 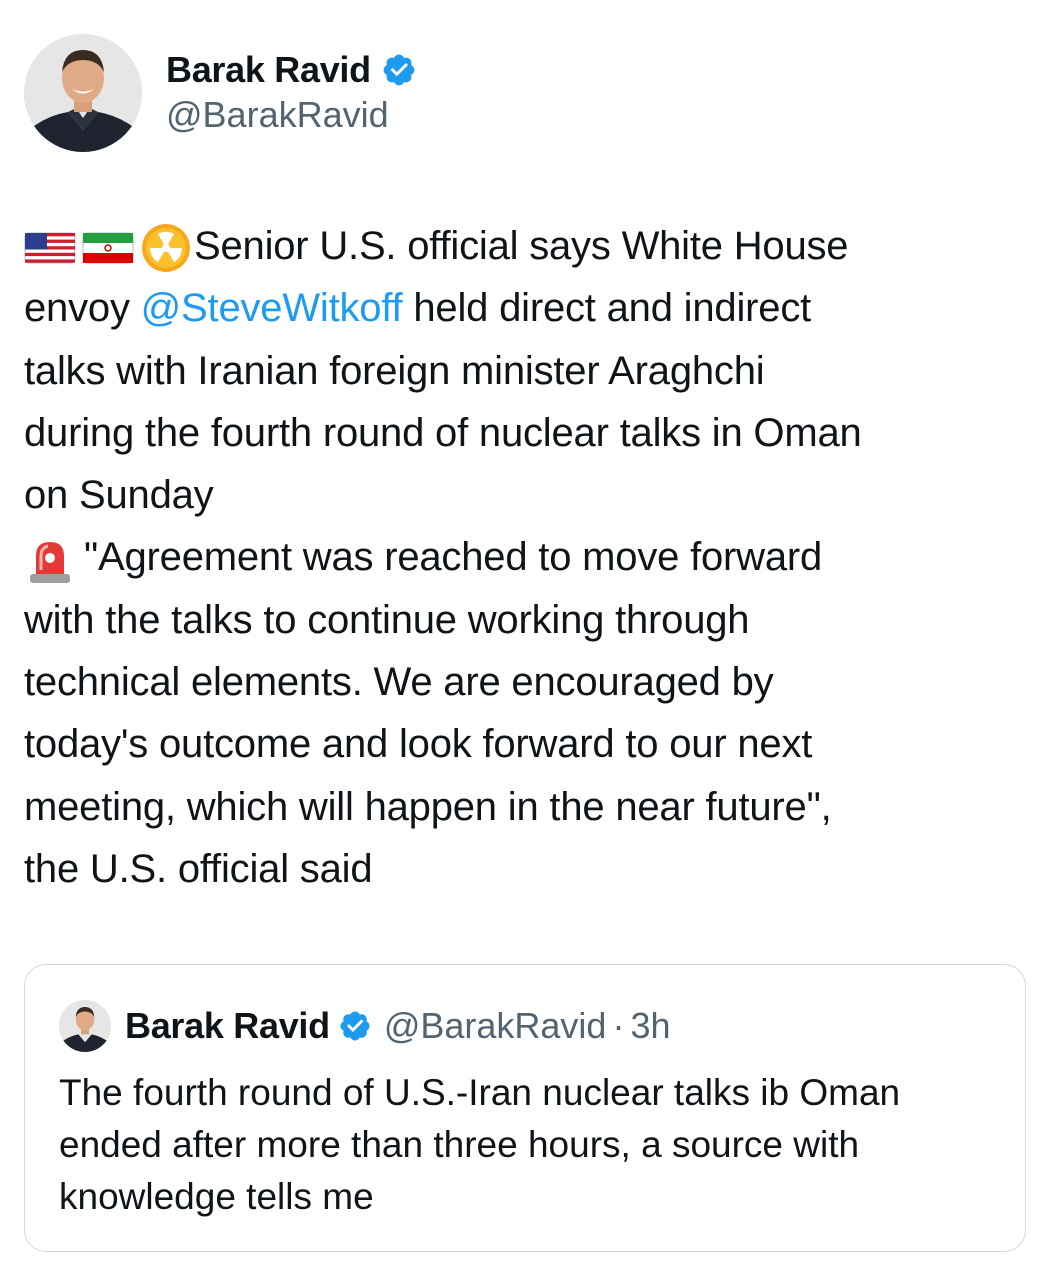 I want to click on tweet-header: Barak Ravid @BarakRavid, so click(x=220, y=93).